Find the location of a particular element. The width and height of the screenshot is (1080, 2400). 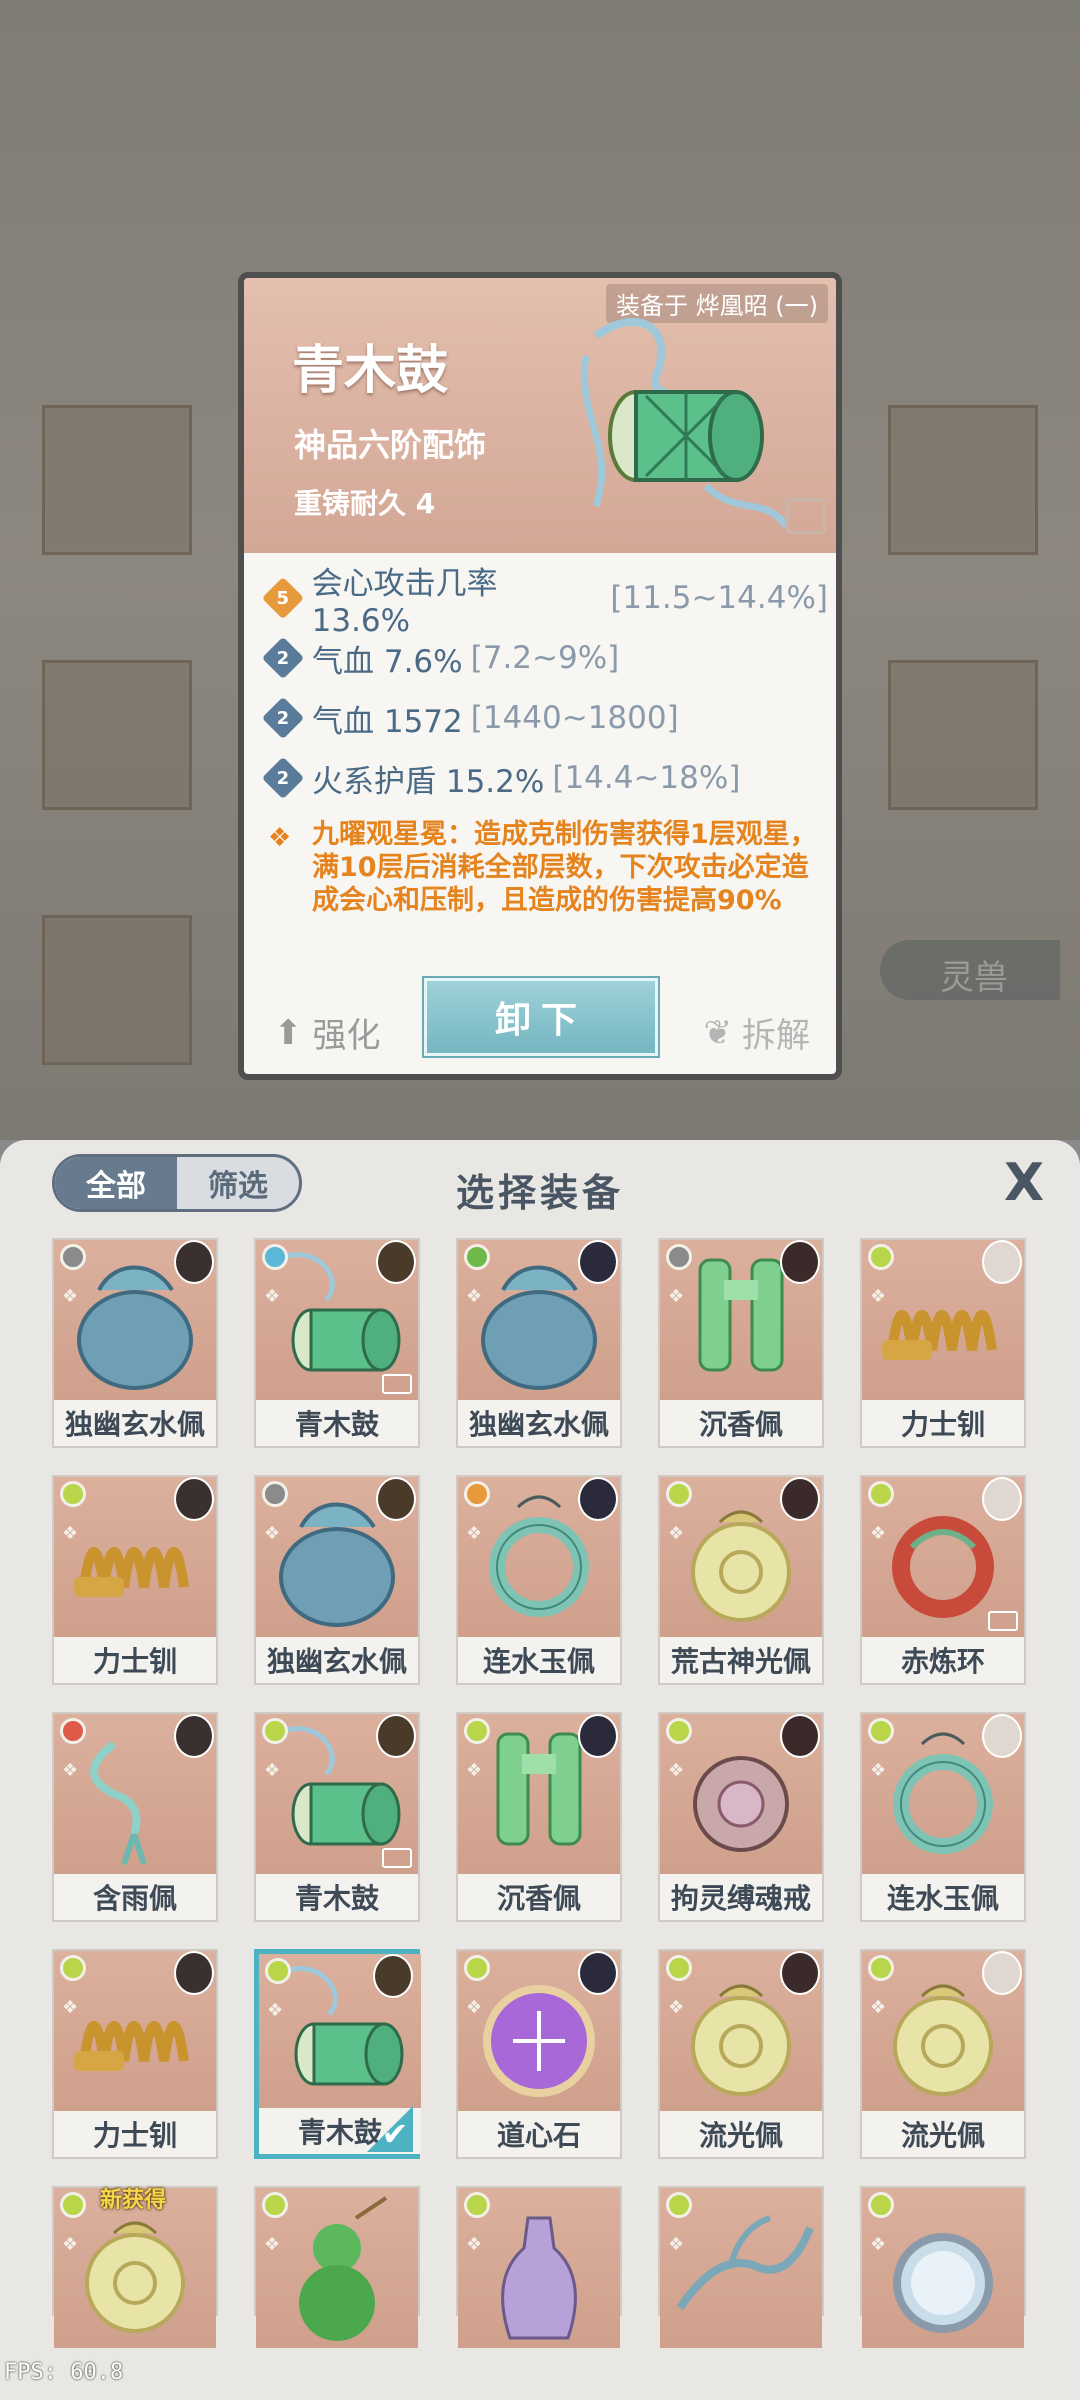

equipment-tile: ❖ 荒古神光佩 is located at coordinates (741, 1580).